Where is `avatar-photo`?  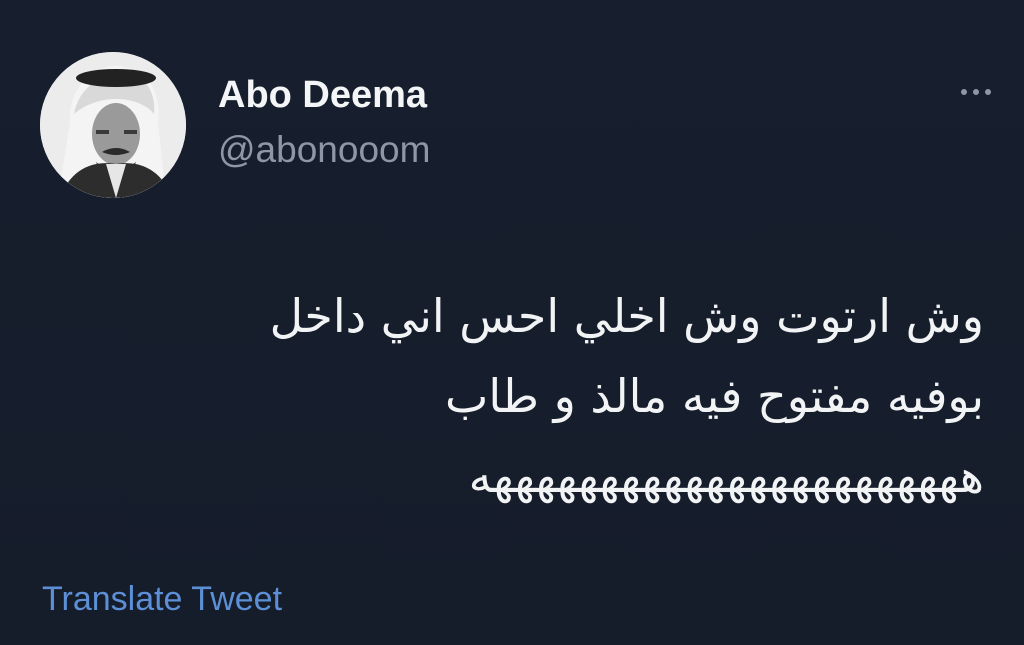 avatar-photo is located at coordinates (113, 125).